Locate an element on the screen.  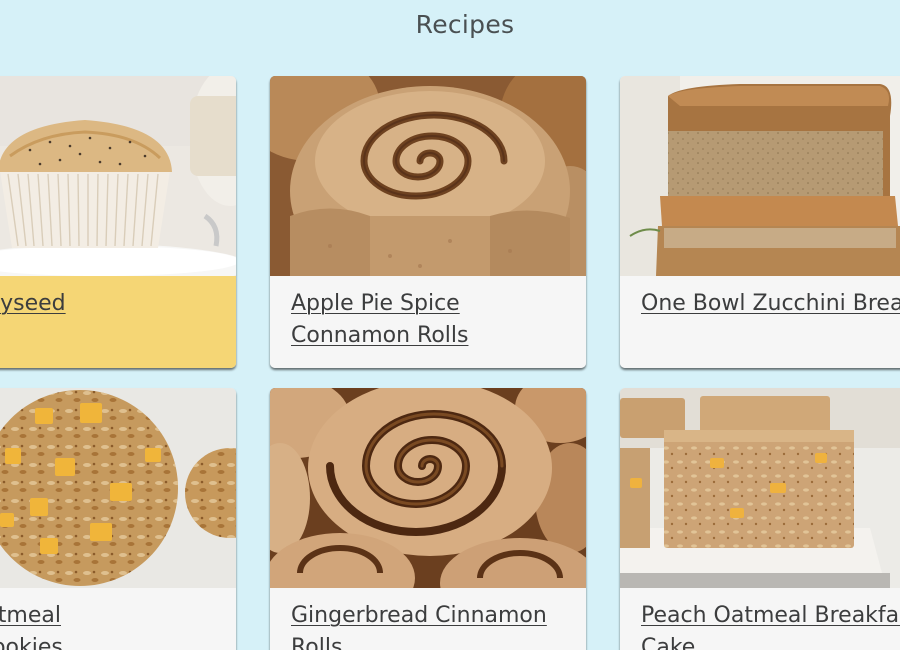
gingerbread-cinnamon-rolls-photo is located at coordinates (428, 488).